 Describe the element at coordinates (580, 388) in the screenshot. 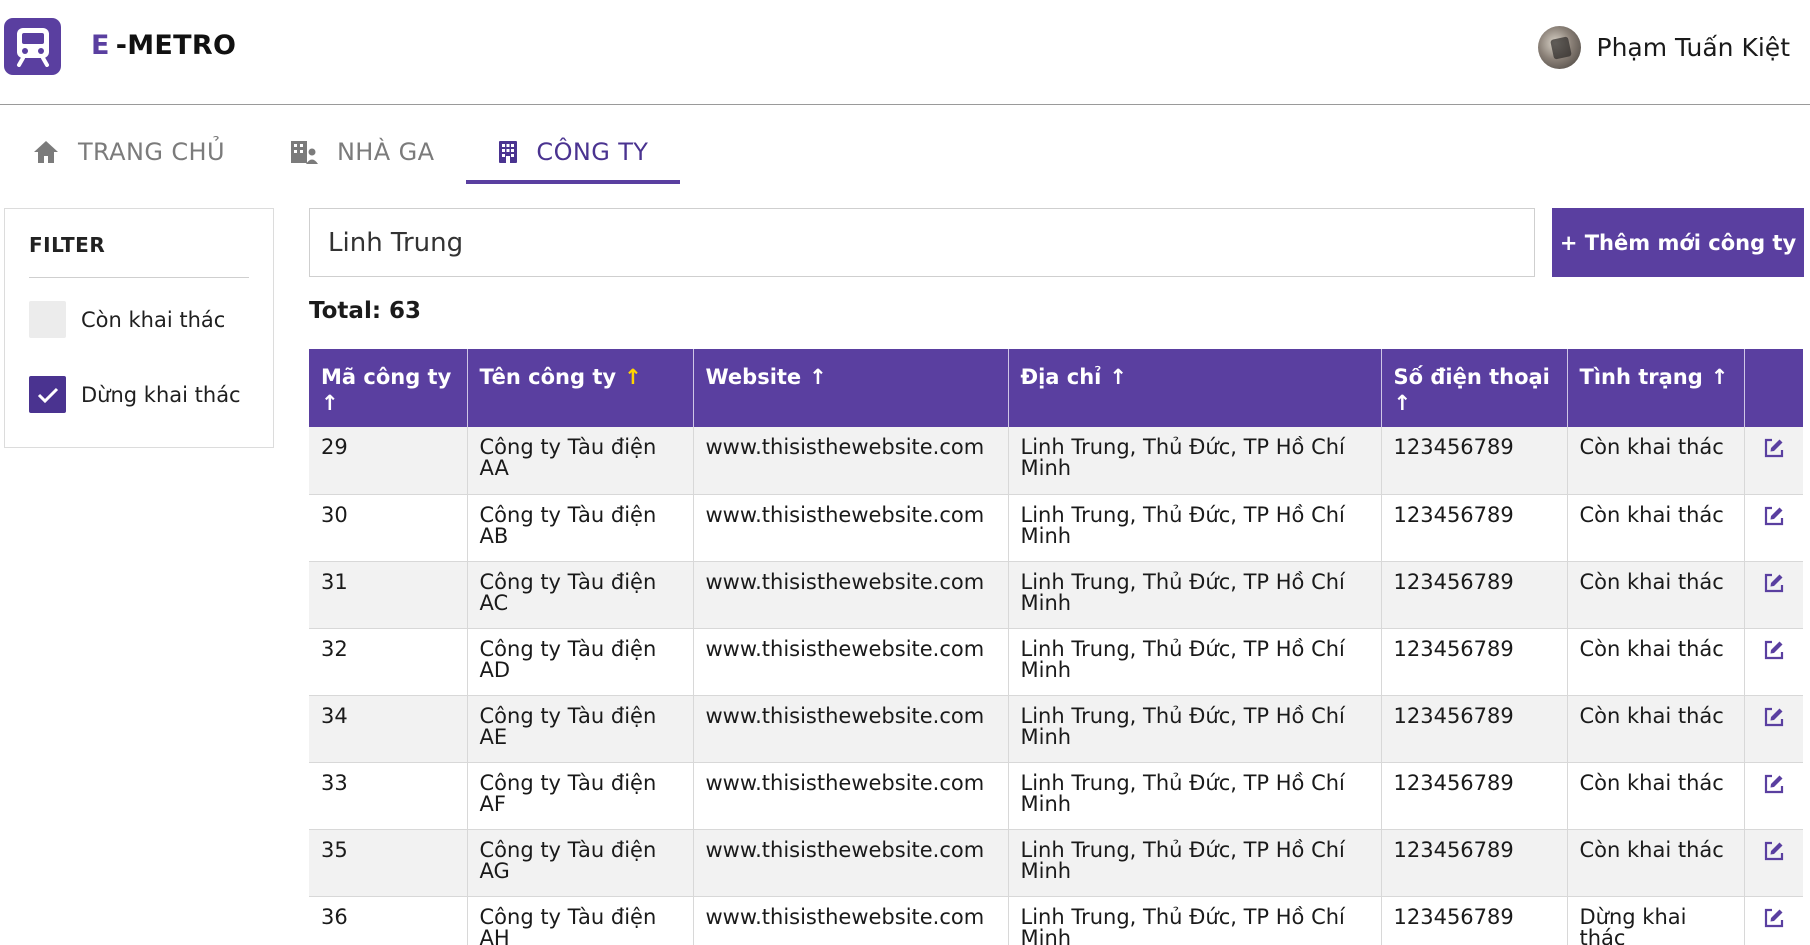

I see `column-header-ten-cong-ty: Tên công ty ↑` at that location.